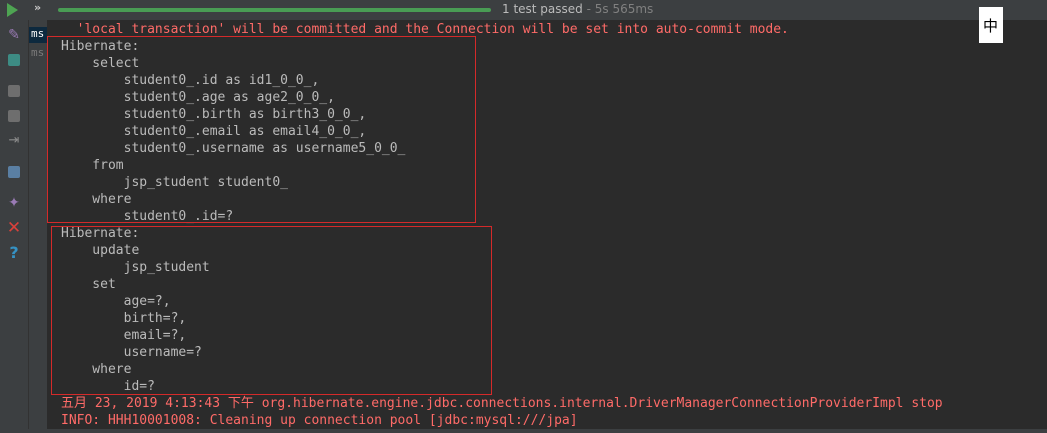 The height and width of the screenshot is (433, 1047). What do you see at coordinates (14, 140) in the screenshot?
I see `import-icon: ⇥` at bounding box center [14, 140].